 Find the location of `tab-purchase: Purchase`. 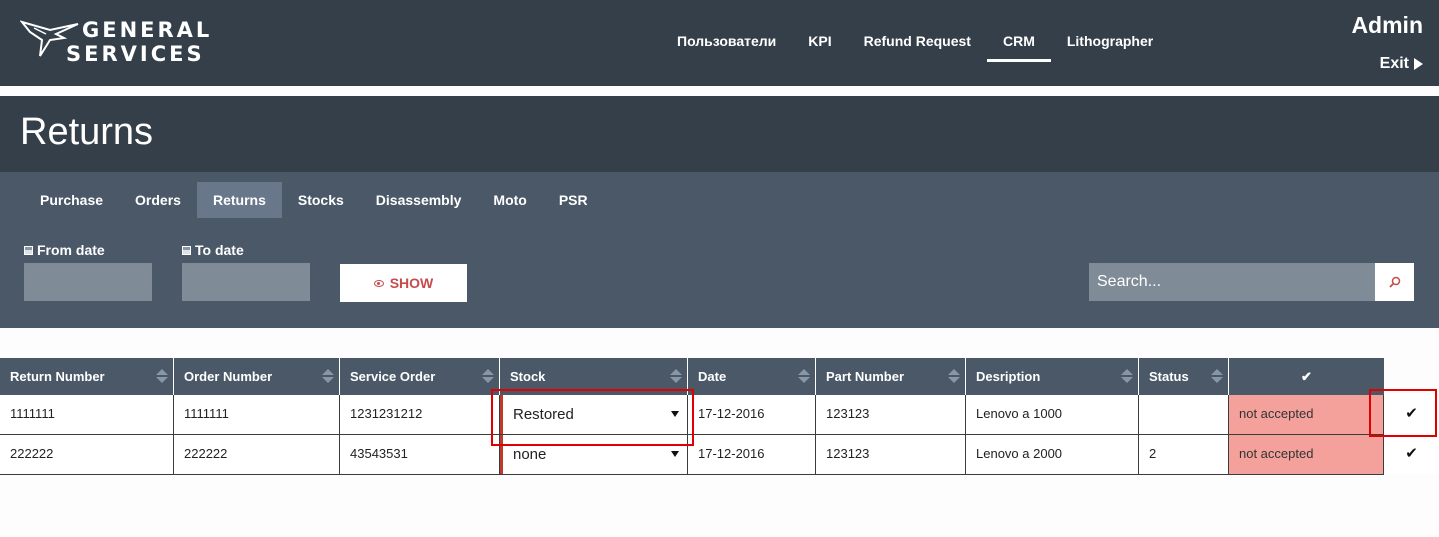

tab-purchase: Purchase is located at coordinates (71, 200).